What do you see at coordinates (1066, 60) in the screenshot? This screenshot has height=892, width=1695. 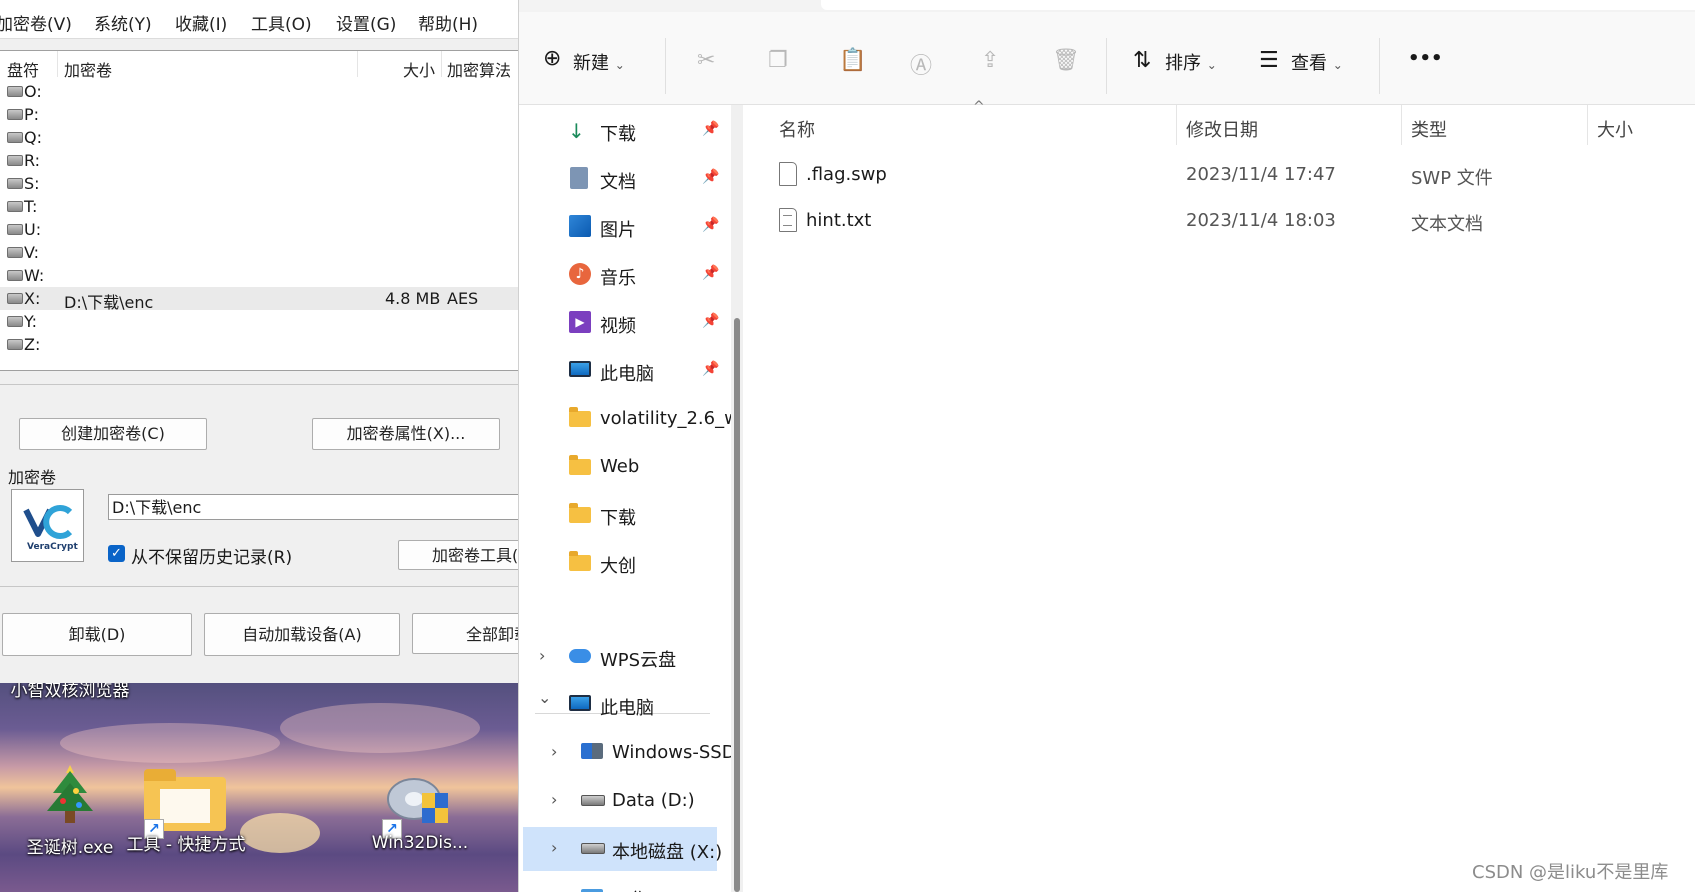 I see `delete-icon: 🗑` at bounding box center [1066, 60].